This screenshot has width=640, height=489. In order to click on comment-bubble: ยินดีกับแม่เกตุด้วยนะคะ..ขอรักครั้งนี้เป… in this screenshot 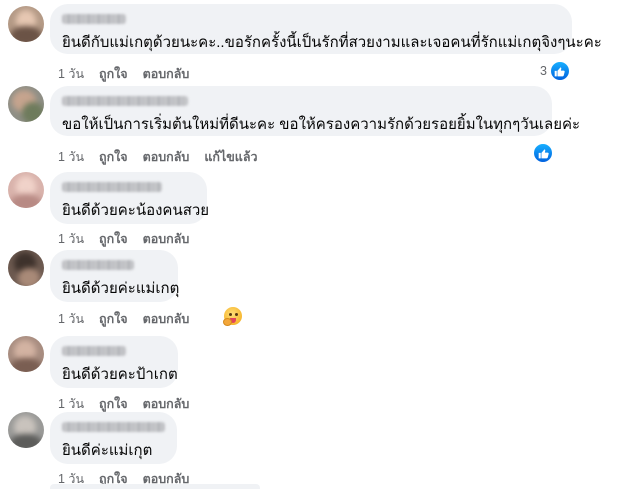, I will do `click(326, 29)`.